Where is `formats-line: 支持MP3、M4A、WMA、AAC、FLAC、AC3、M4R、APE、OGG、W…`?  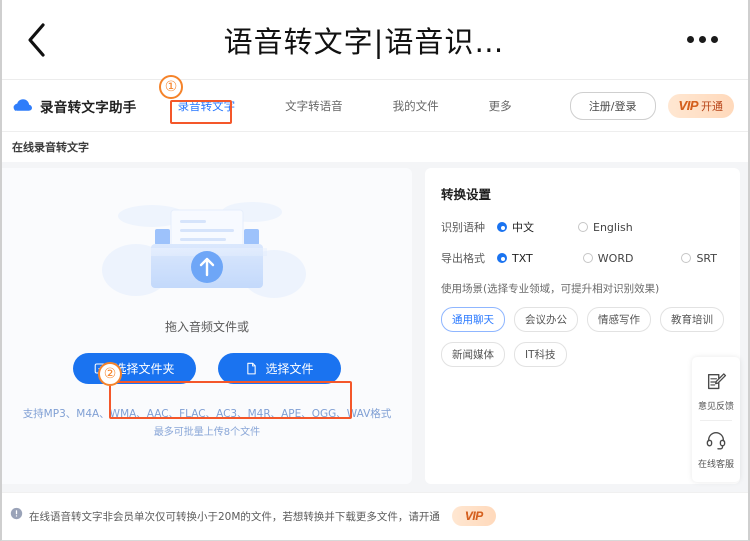
formats-line: 支持MP3、M4A、WMA、AAC、FLAC、AC3、M4R、APE、OGG、W… is located at coordinates (207, 414).